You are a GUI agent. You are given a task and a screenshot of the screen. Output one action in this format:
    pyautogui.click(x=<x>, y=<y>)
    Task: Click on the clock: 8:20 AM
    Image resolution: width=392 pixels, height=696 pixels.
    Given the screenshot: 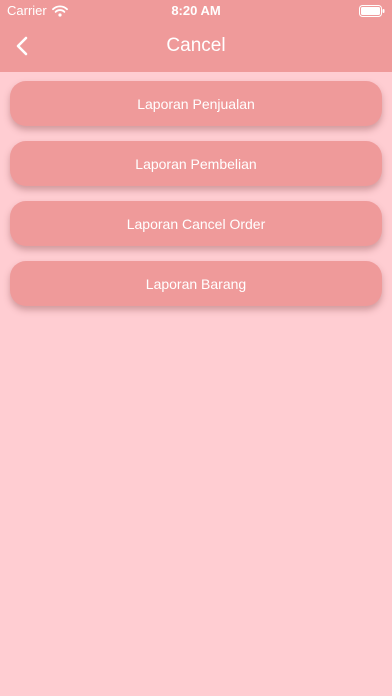 What is the action you would take?
    pyautogui.click(x=196, y=10)
    